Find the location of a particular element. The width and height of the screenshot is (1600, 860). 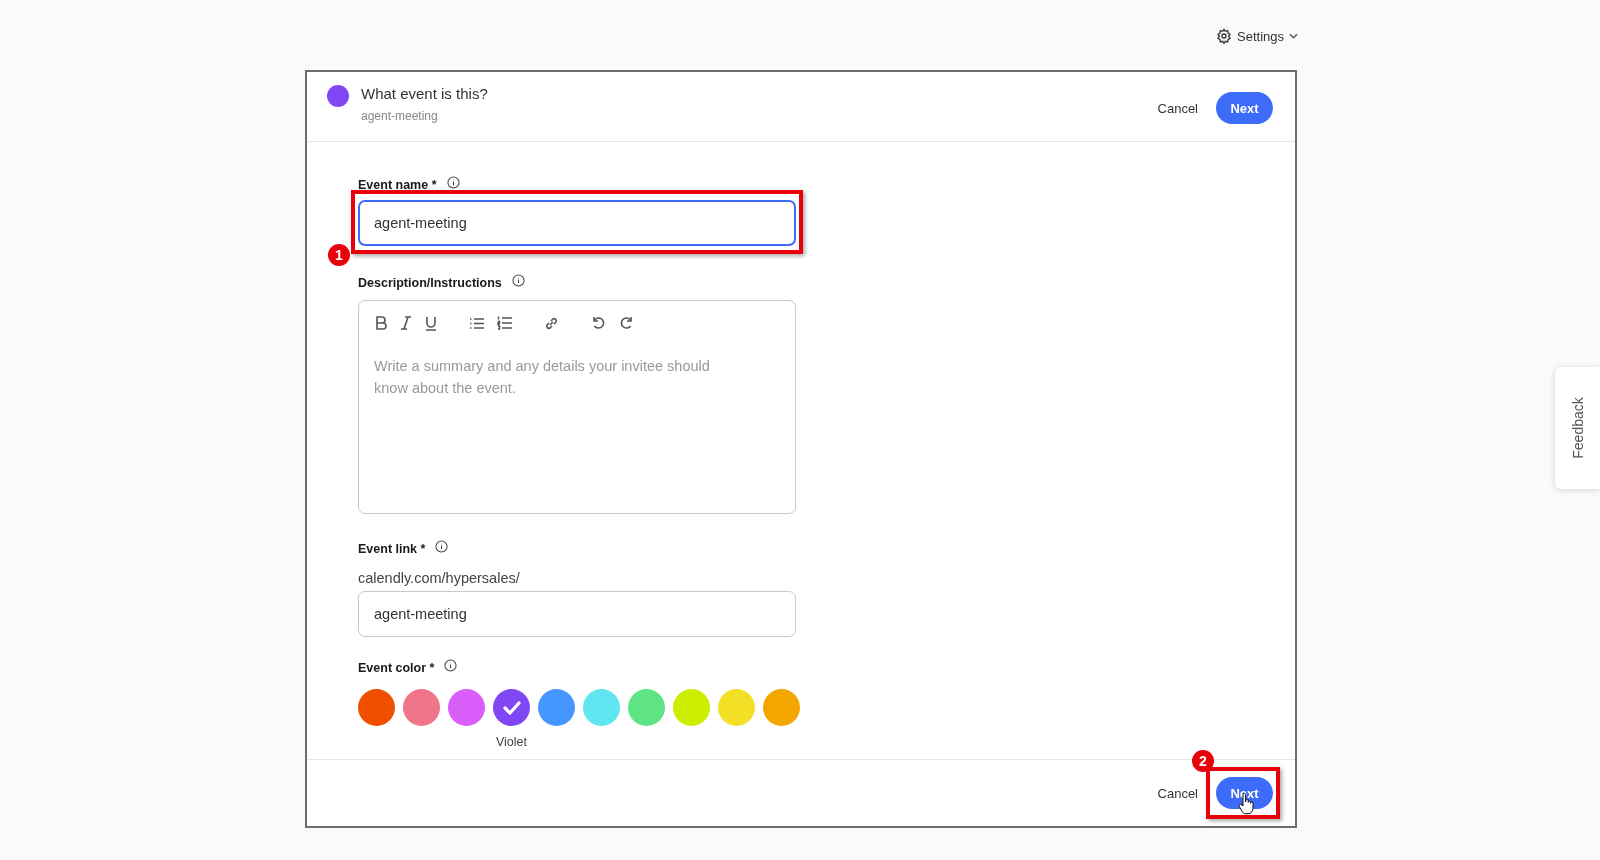

undo-icon is located at coordinates (598, 323).